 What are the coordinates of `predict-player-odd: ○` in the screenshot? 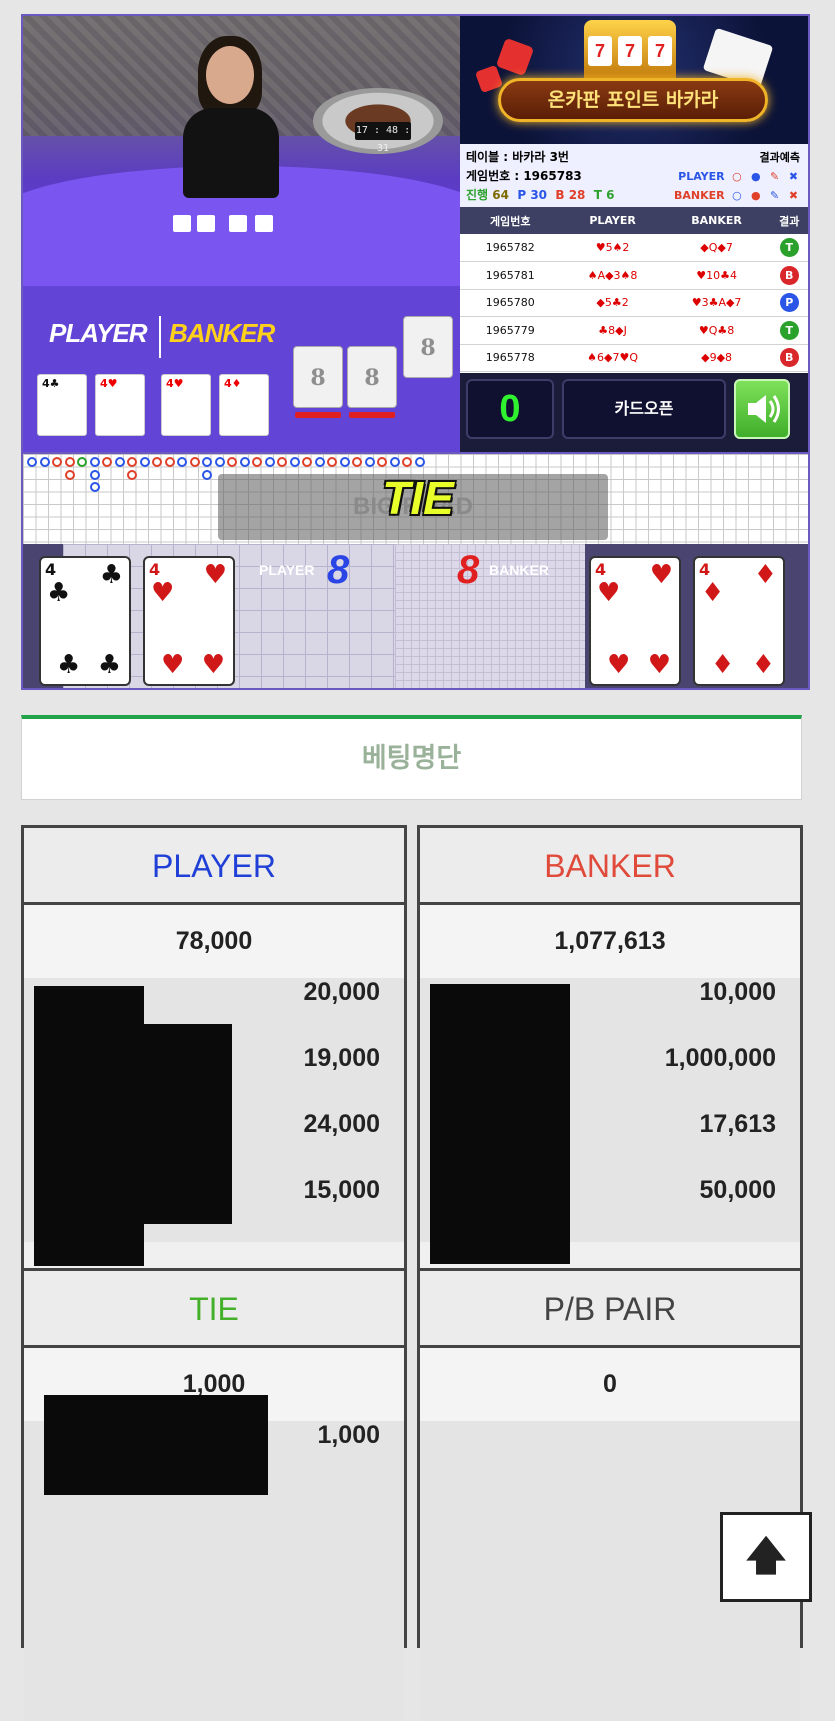 It's located at (736, 176).